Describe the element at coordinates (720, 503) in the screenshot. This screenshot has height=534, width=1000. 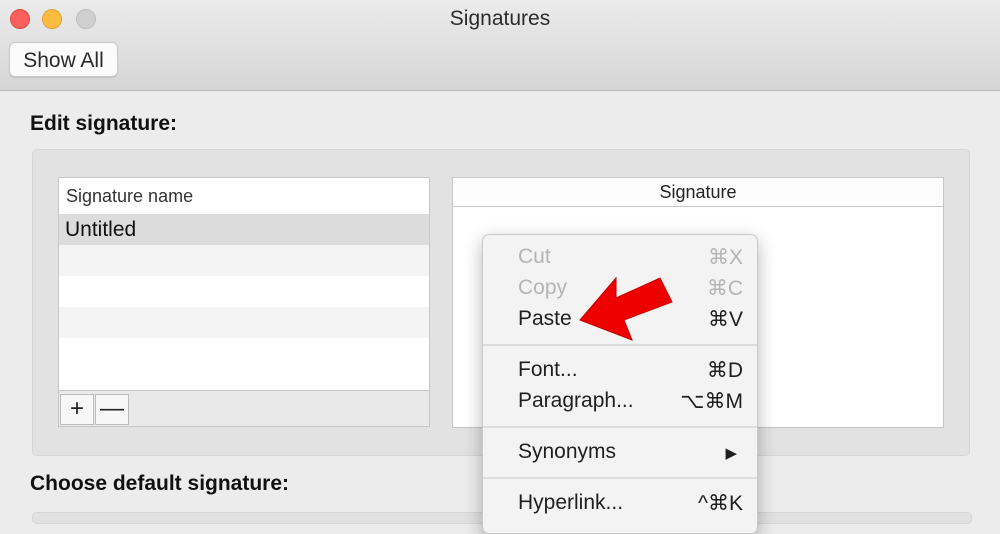
I see `menu-item-shortcut: ^⌘K` at that location.